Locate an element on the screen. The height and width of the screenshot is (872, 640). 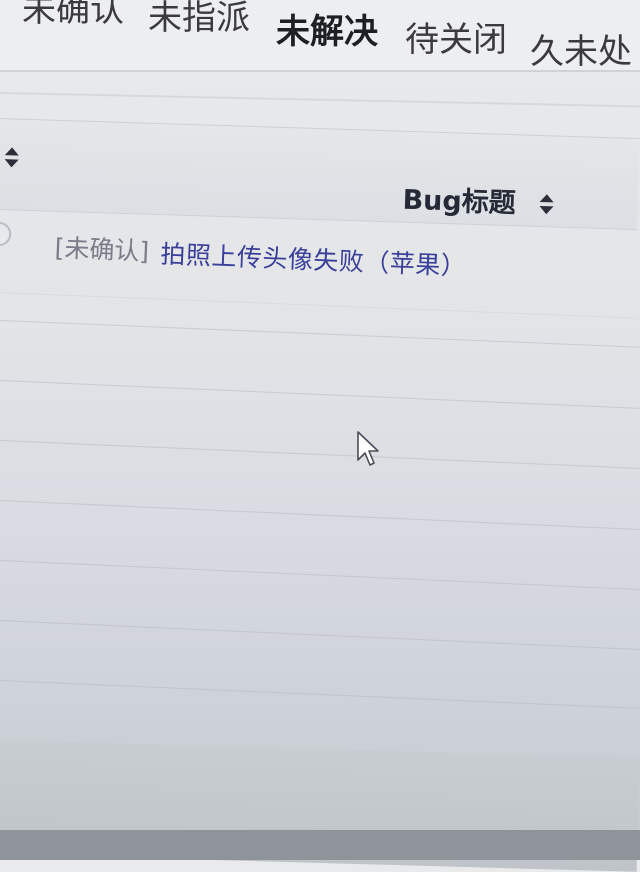
status-tabs: 未确认 未指派 未解决 待关闭 久未处 is located at coordinates (320, 36).